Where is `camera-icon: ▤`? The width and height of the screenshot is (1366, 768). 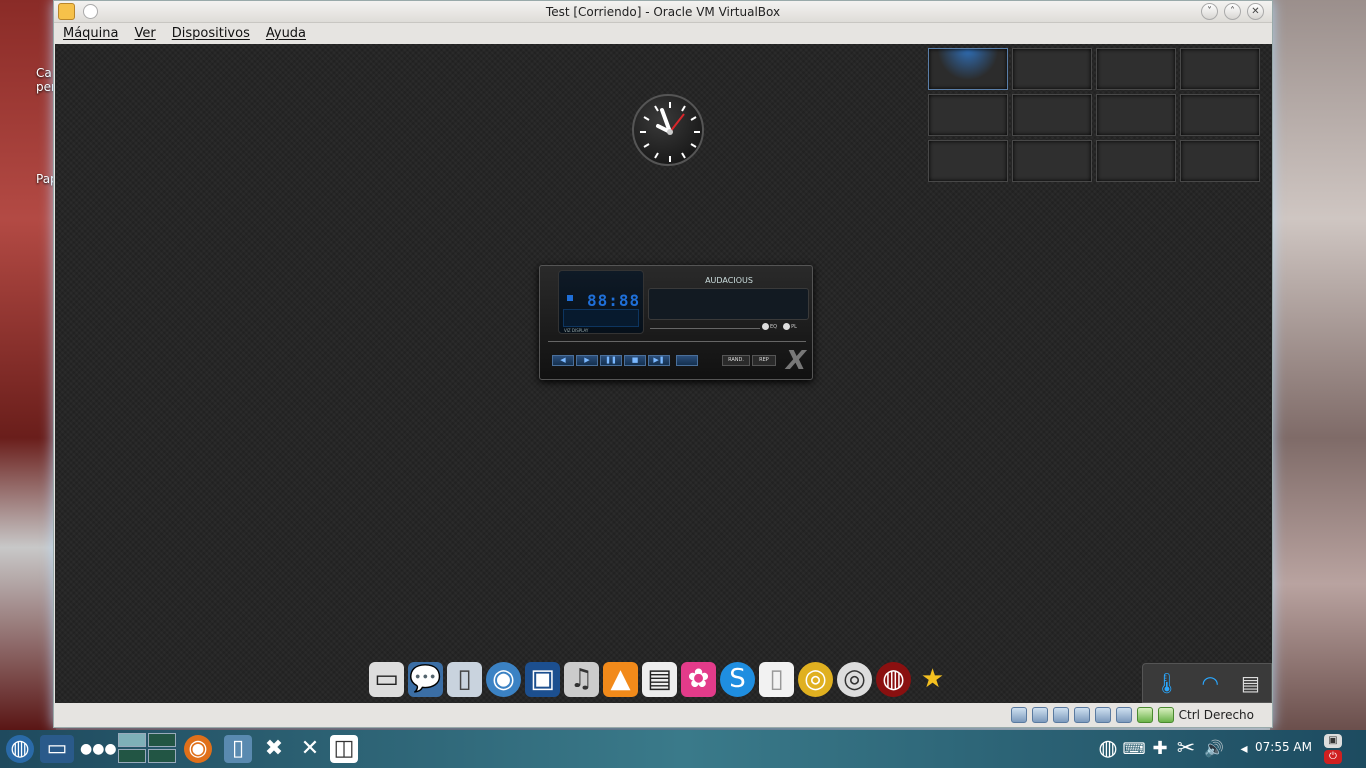
camera-icon: ▤ is located at coordinates (659, 679).